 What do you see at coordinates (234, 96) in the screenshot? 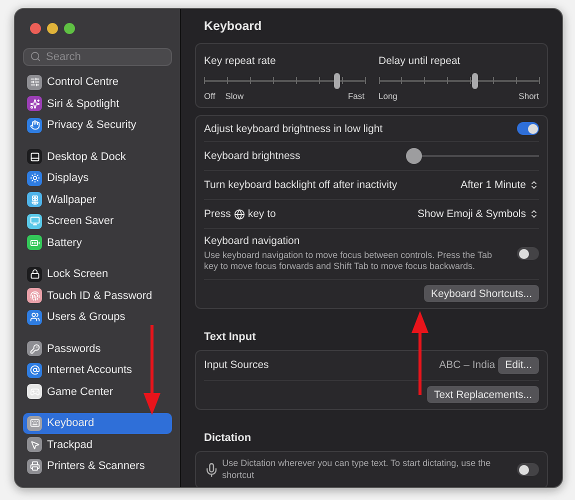
I see `slider-caption: Slow` at bounding box center [234, 96].